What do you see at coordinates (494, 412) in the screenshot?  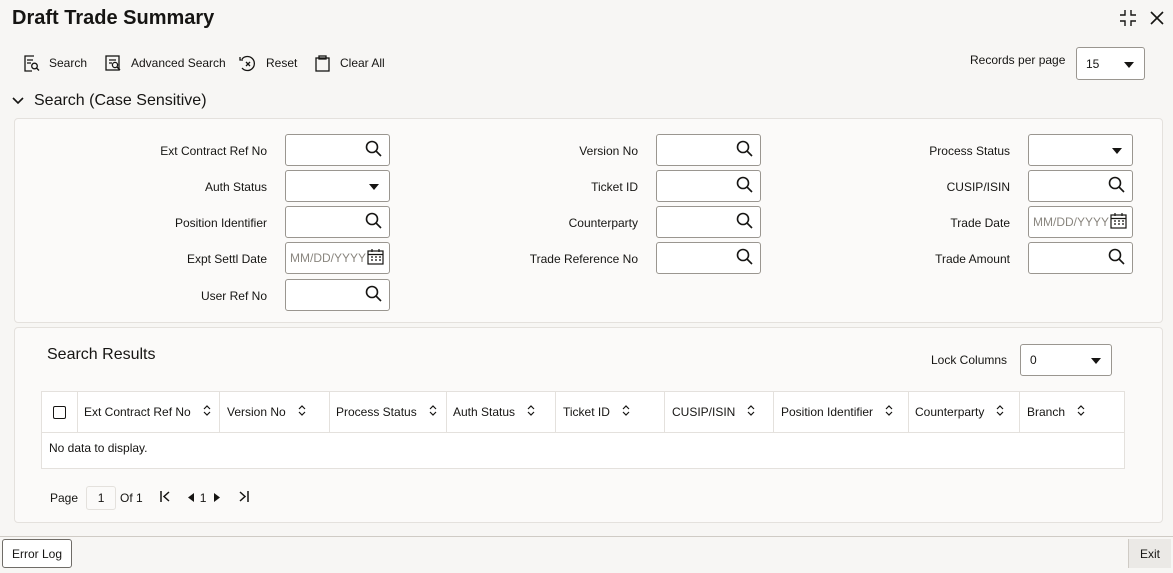 I see `column-header-auth-status: Auth Status` at bounding box center [494, 412].